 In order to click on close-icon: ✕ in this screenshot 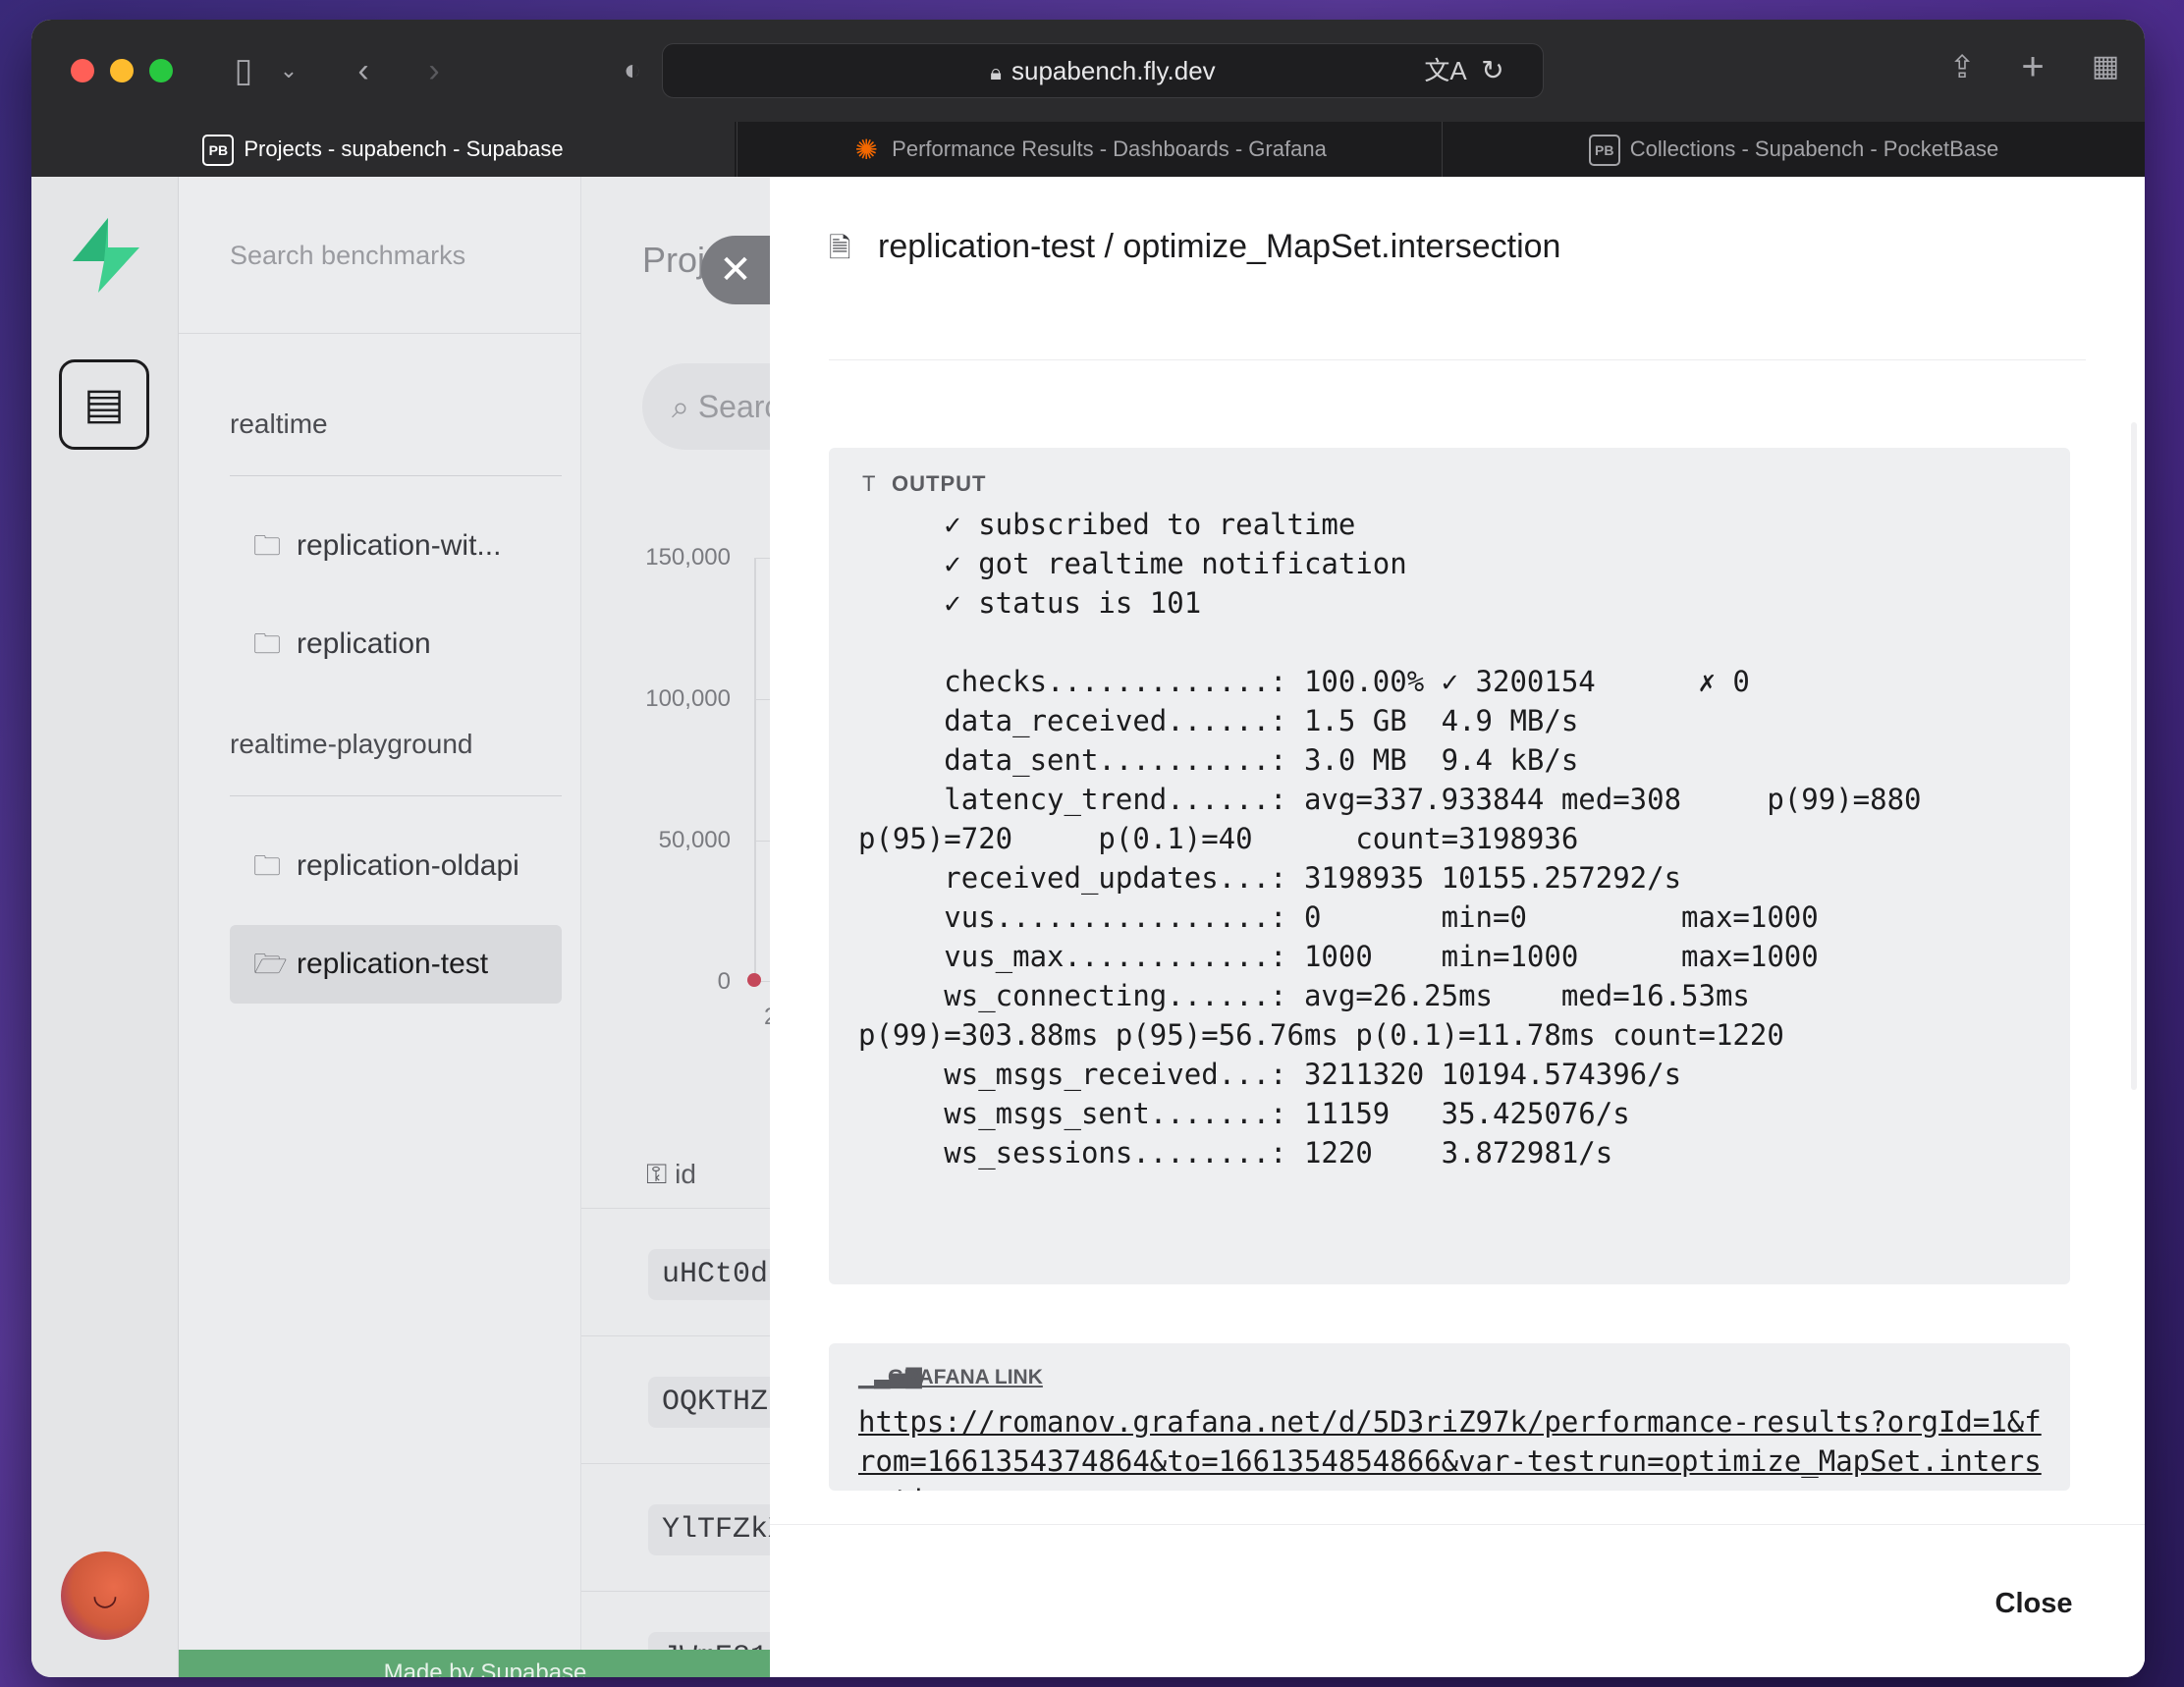, I will do `click(735, 270)`.